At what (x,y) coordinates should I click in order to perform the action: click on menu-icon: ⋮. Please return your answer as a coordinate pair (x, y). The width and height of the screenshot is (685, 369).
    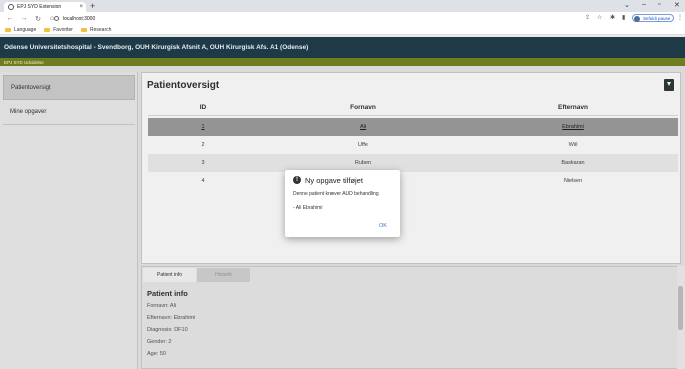
    Looking at the image, I should click on (680, 17).